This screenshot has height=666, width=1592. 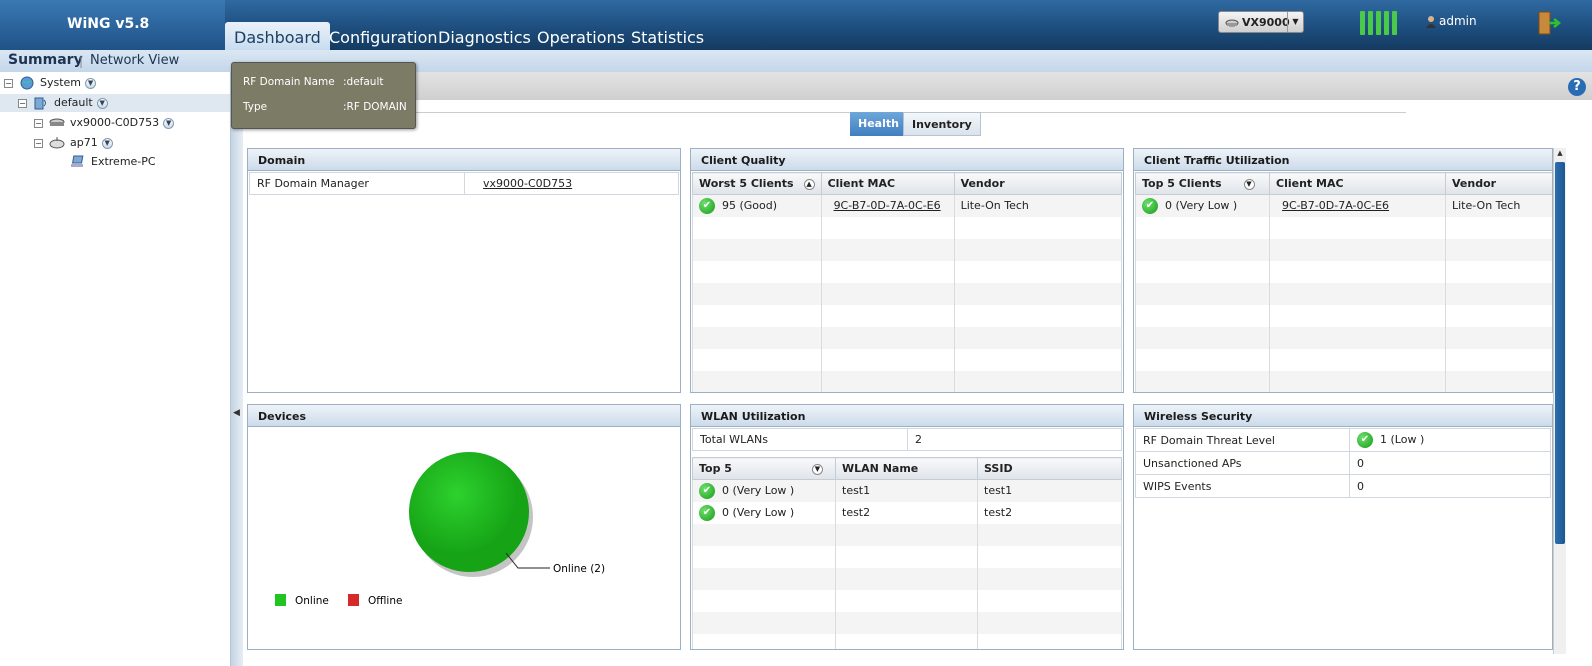 I want to click on tooltip-key: Type, so click(x=255, y=107).